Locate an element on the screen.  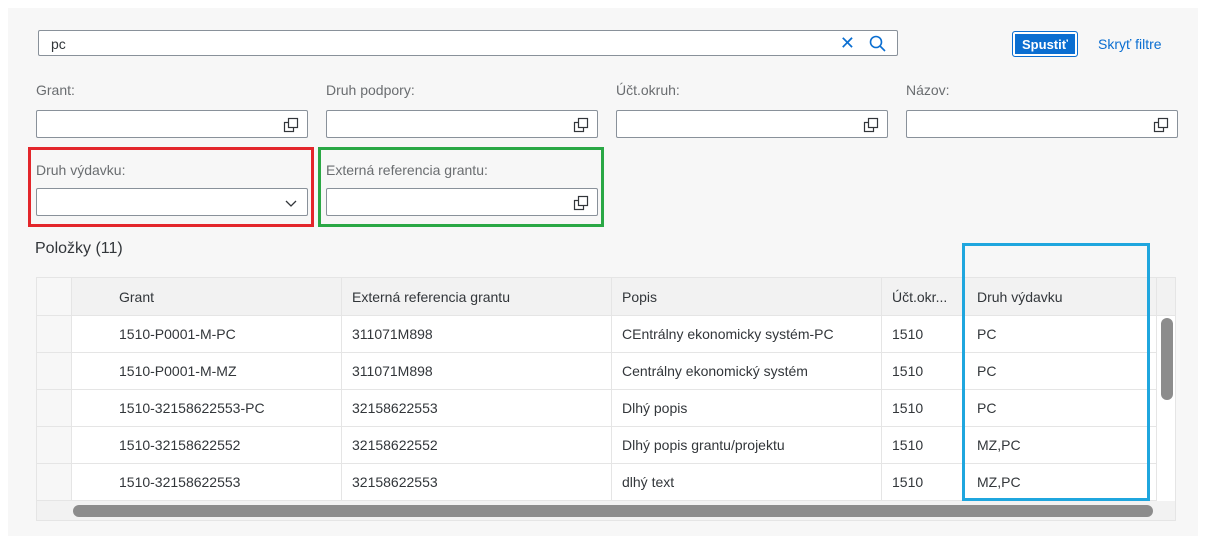
items-title: Položky (11) is located at coordinates (79, 248).